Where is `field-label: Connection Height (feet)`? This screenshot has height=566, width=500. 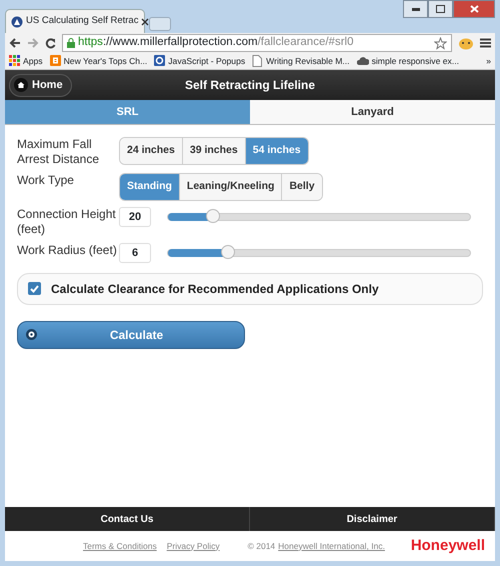
field-label: Connection Height (feet) is located at coordinates (67, 221).